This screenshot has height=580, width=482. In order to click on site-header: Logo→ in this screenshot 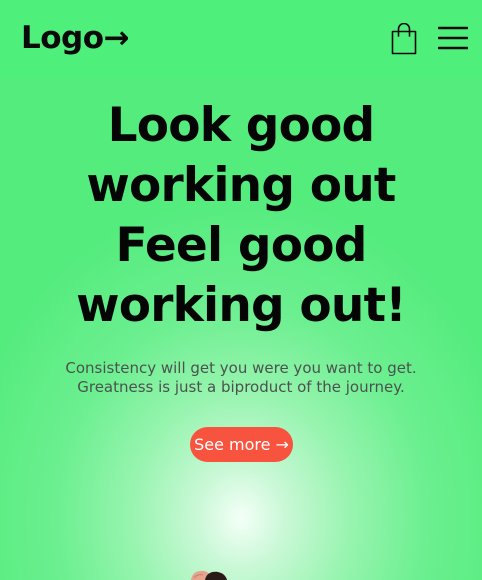, I will do `click(241, 39)`.